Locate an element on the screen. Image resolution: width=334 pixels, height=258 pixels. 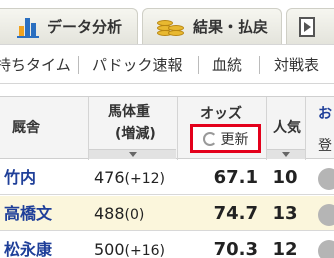
odds-value: 67.1 is located at coordinates (235, 177).